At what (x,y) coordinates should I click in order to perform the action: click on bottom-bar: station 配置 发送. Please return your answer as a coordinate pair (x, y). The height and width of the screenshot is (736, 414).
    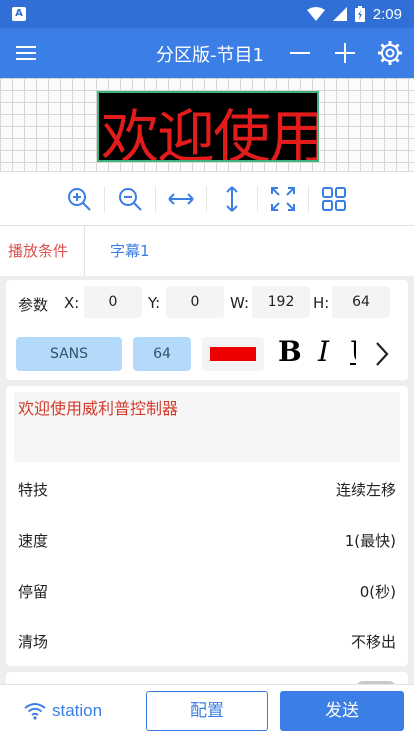
    Looking at the image, I should click on (207, 710).